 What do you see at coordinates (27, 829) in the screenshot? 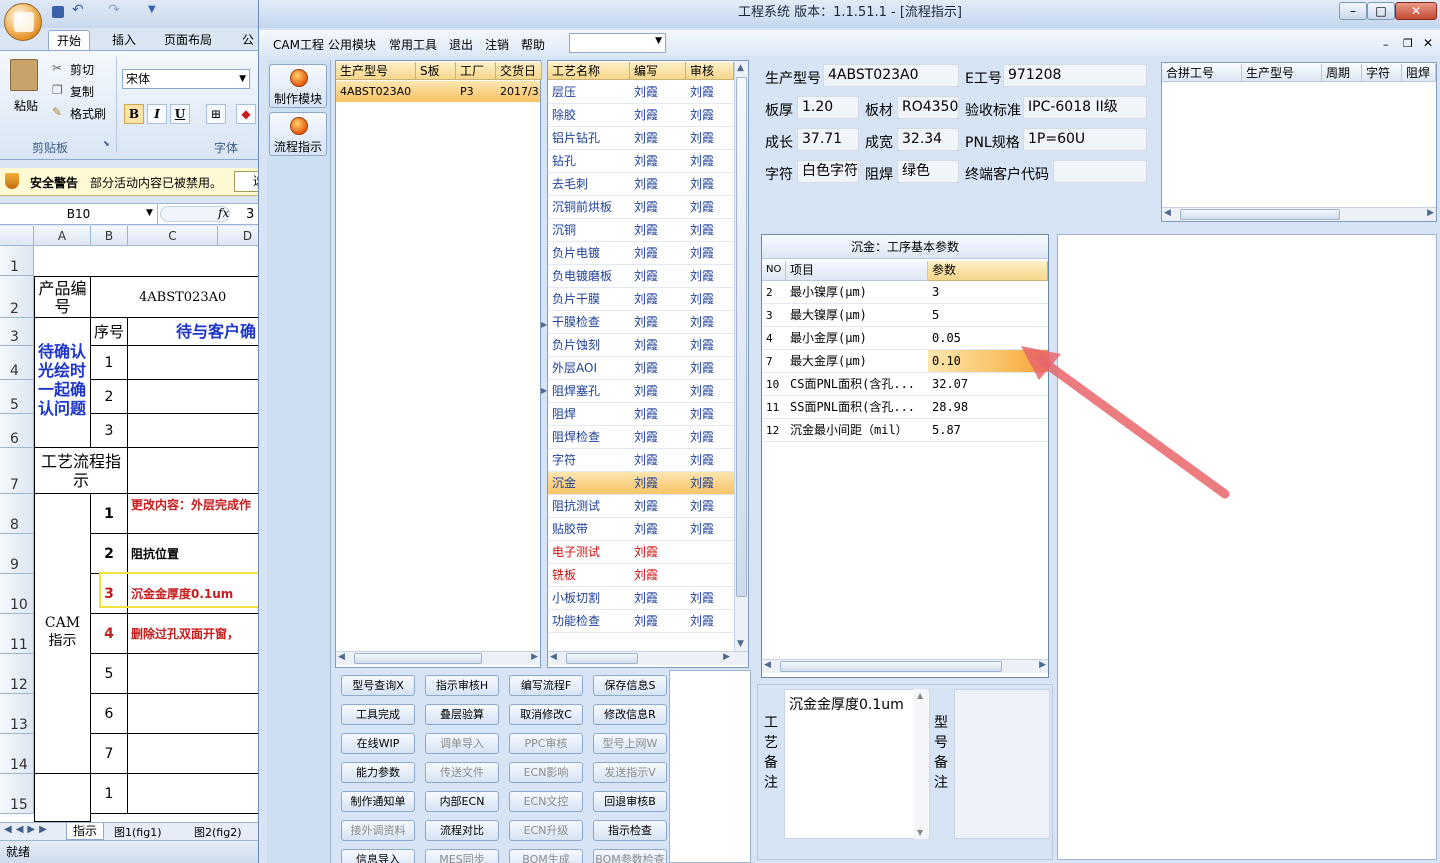
I see `sheet-nav-icon: ◀◀▶▶` at bounding box center [27, 829].